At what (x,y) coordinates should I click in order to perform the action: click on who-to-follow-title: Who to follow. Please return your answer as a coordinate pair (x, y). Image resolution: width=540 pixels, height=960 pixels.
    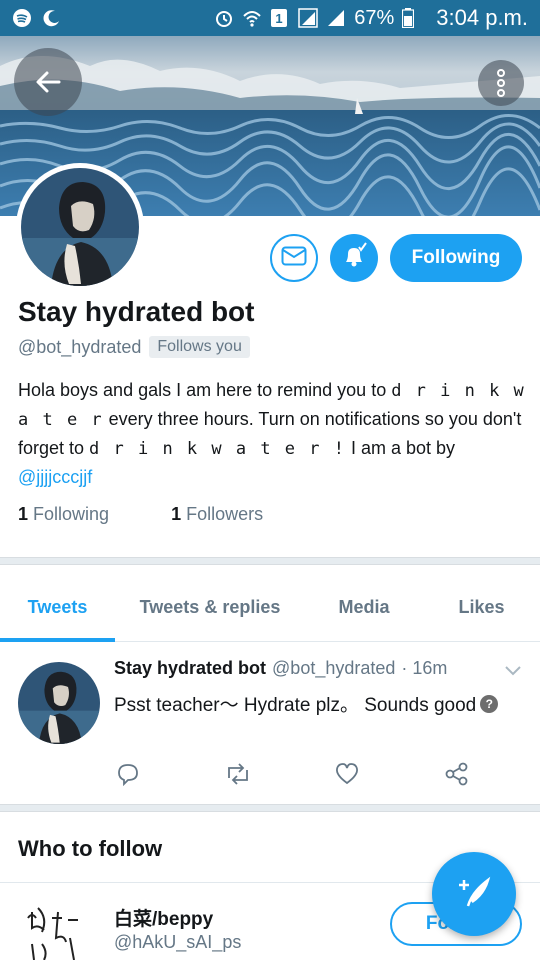
    Looking at the image, I should click on (90, 848).